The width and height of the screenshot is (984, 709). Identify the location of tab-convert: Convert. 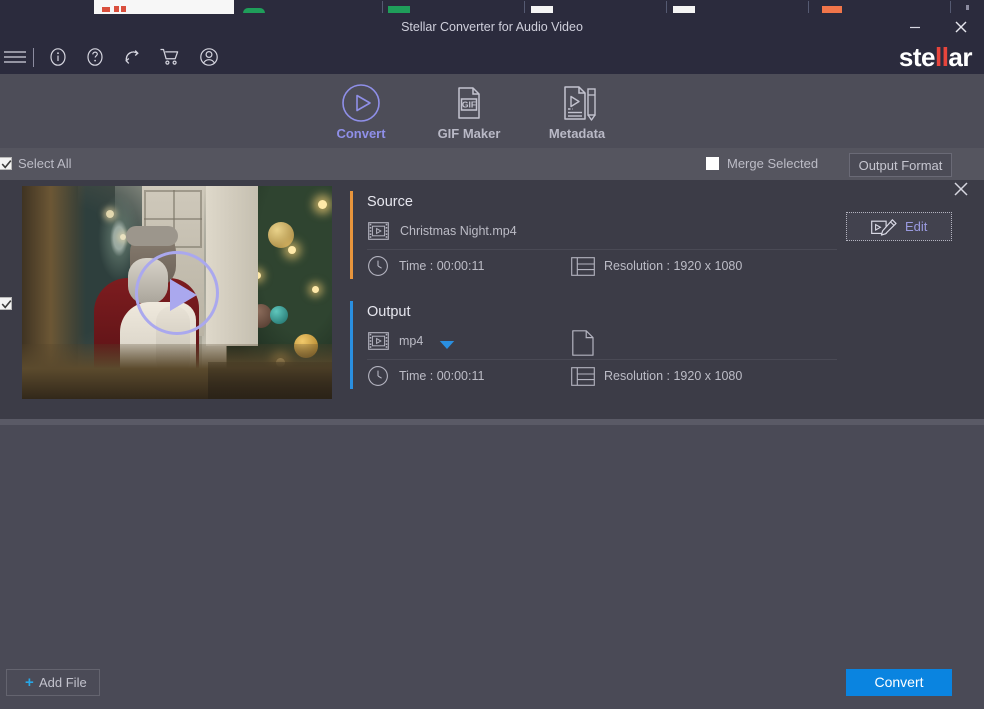
(361, 113).